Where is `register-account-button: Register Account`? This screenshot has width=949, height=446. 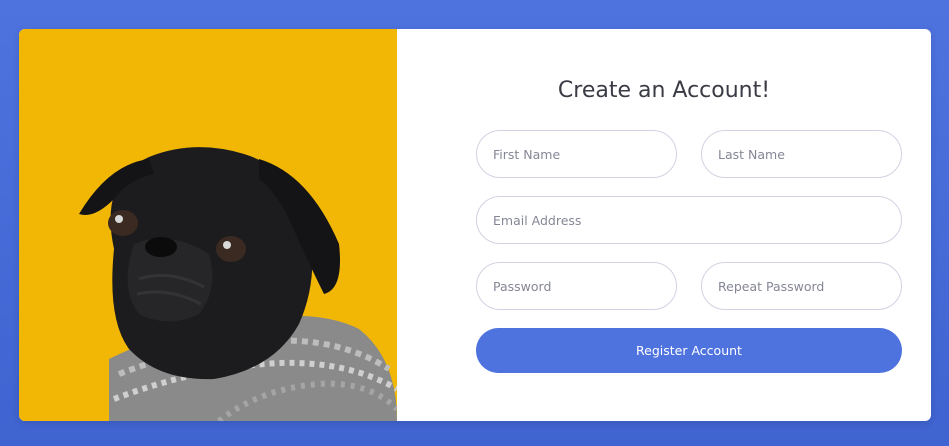
register-account-button: Register Account is located at coordinates (689, 350).